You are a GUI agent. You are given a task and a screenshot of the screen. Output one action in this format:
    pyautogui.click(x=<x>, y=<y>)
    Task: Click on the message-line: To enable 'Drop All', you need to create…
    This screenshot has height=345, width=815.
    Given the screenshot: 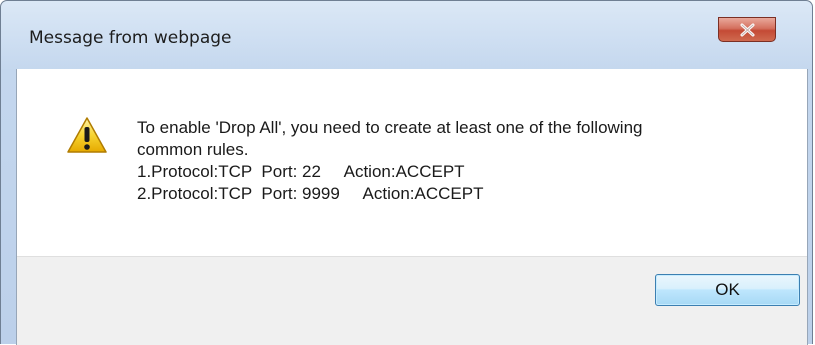 What is the action you would take?
    pyautogui.click(x=390, y=127)
    